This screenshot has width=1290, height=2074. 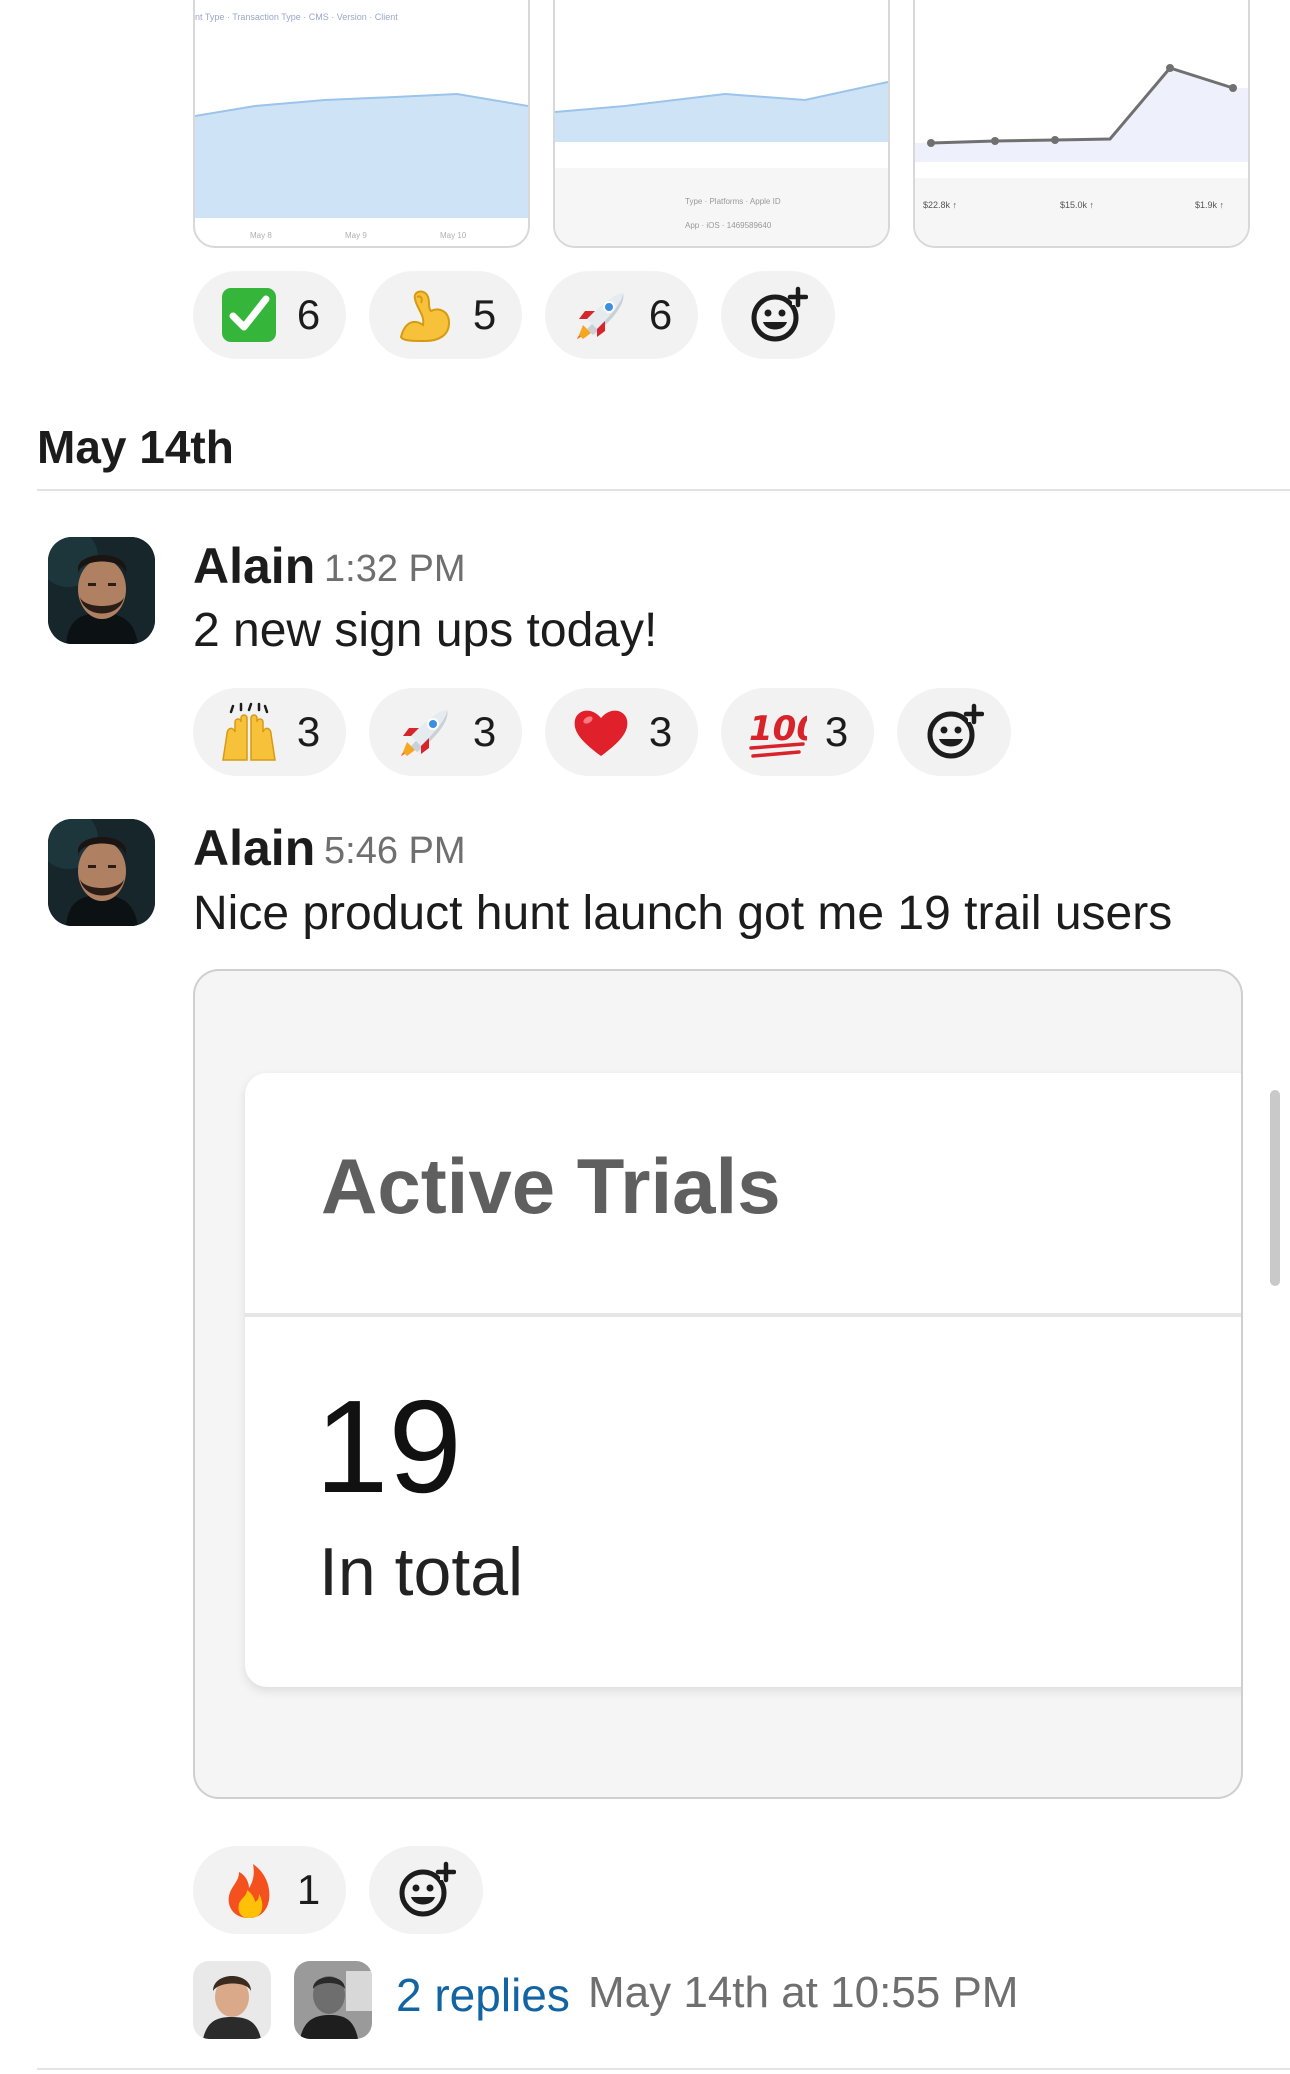 What do you see at coordinates (425, 630) in the screenshot?
I see `message-text: 2 new sign ups today!` at bounding box center [425, 630].